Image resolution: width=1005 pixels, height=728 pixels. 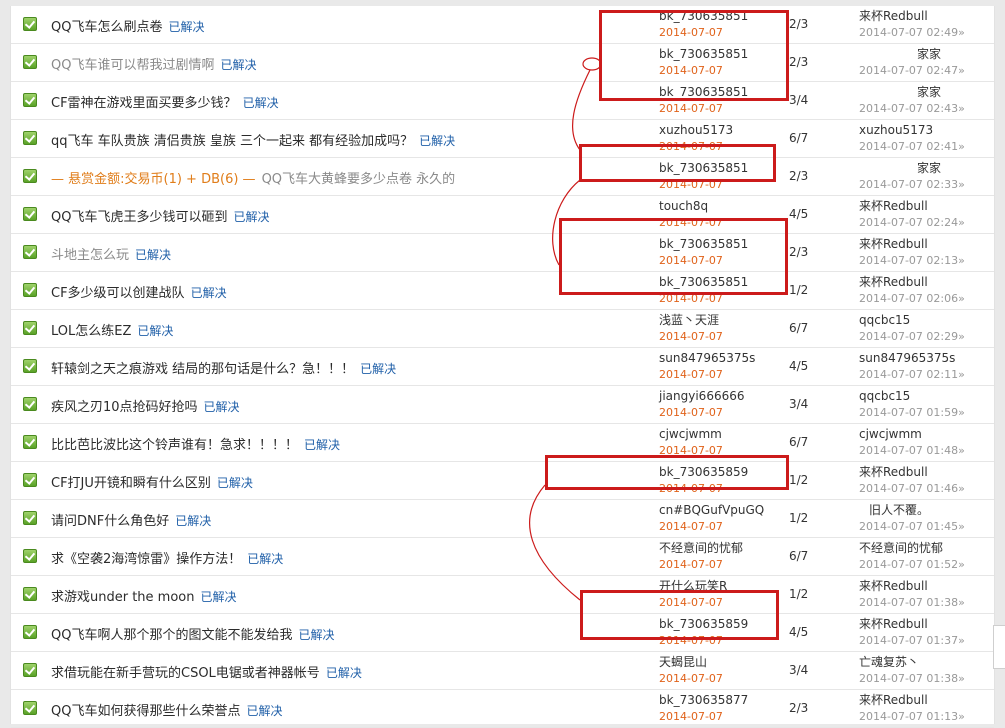 I want to click on thread-title-link: 比比芭比波比这个铃声谁有！急求！！！！ 已解决, so click(x=195, y=443).